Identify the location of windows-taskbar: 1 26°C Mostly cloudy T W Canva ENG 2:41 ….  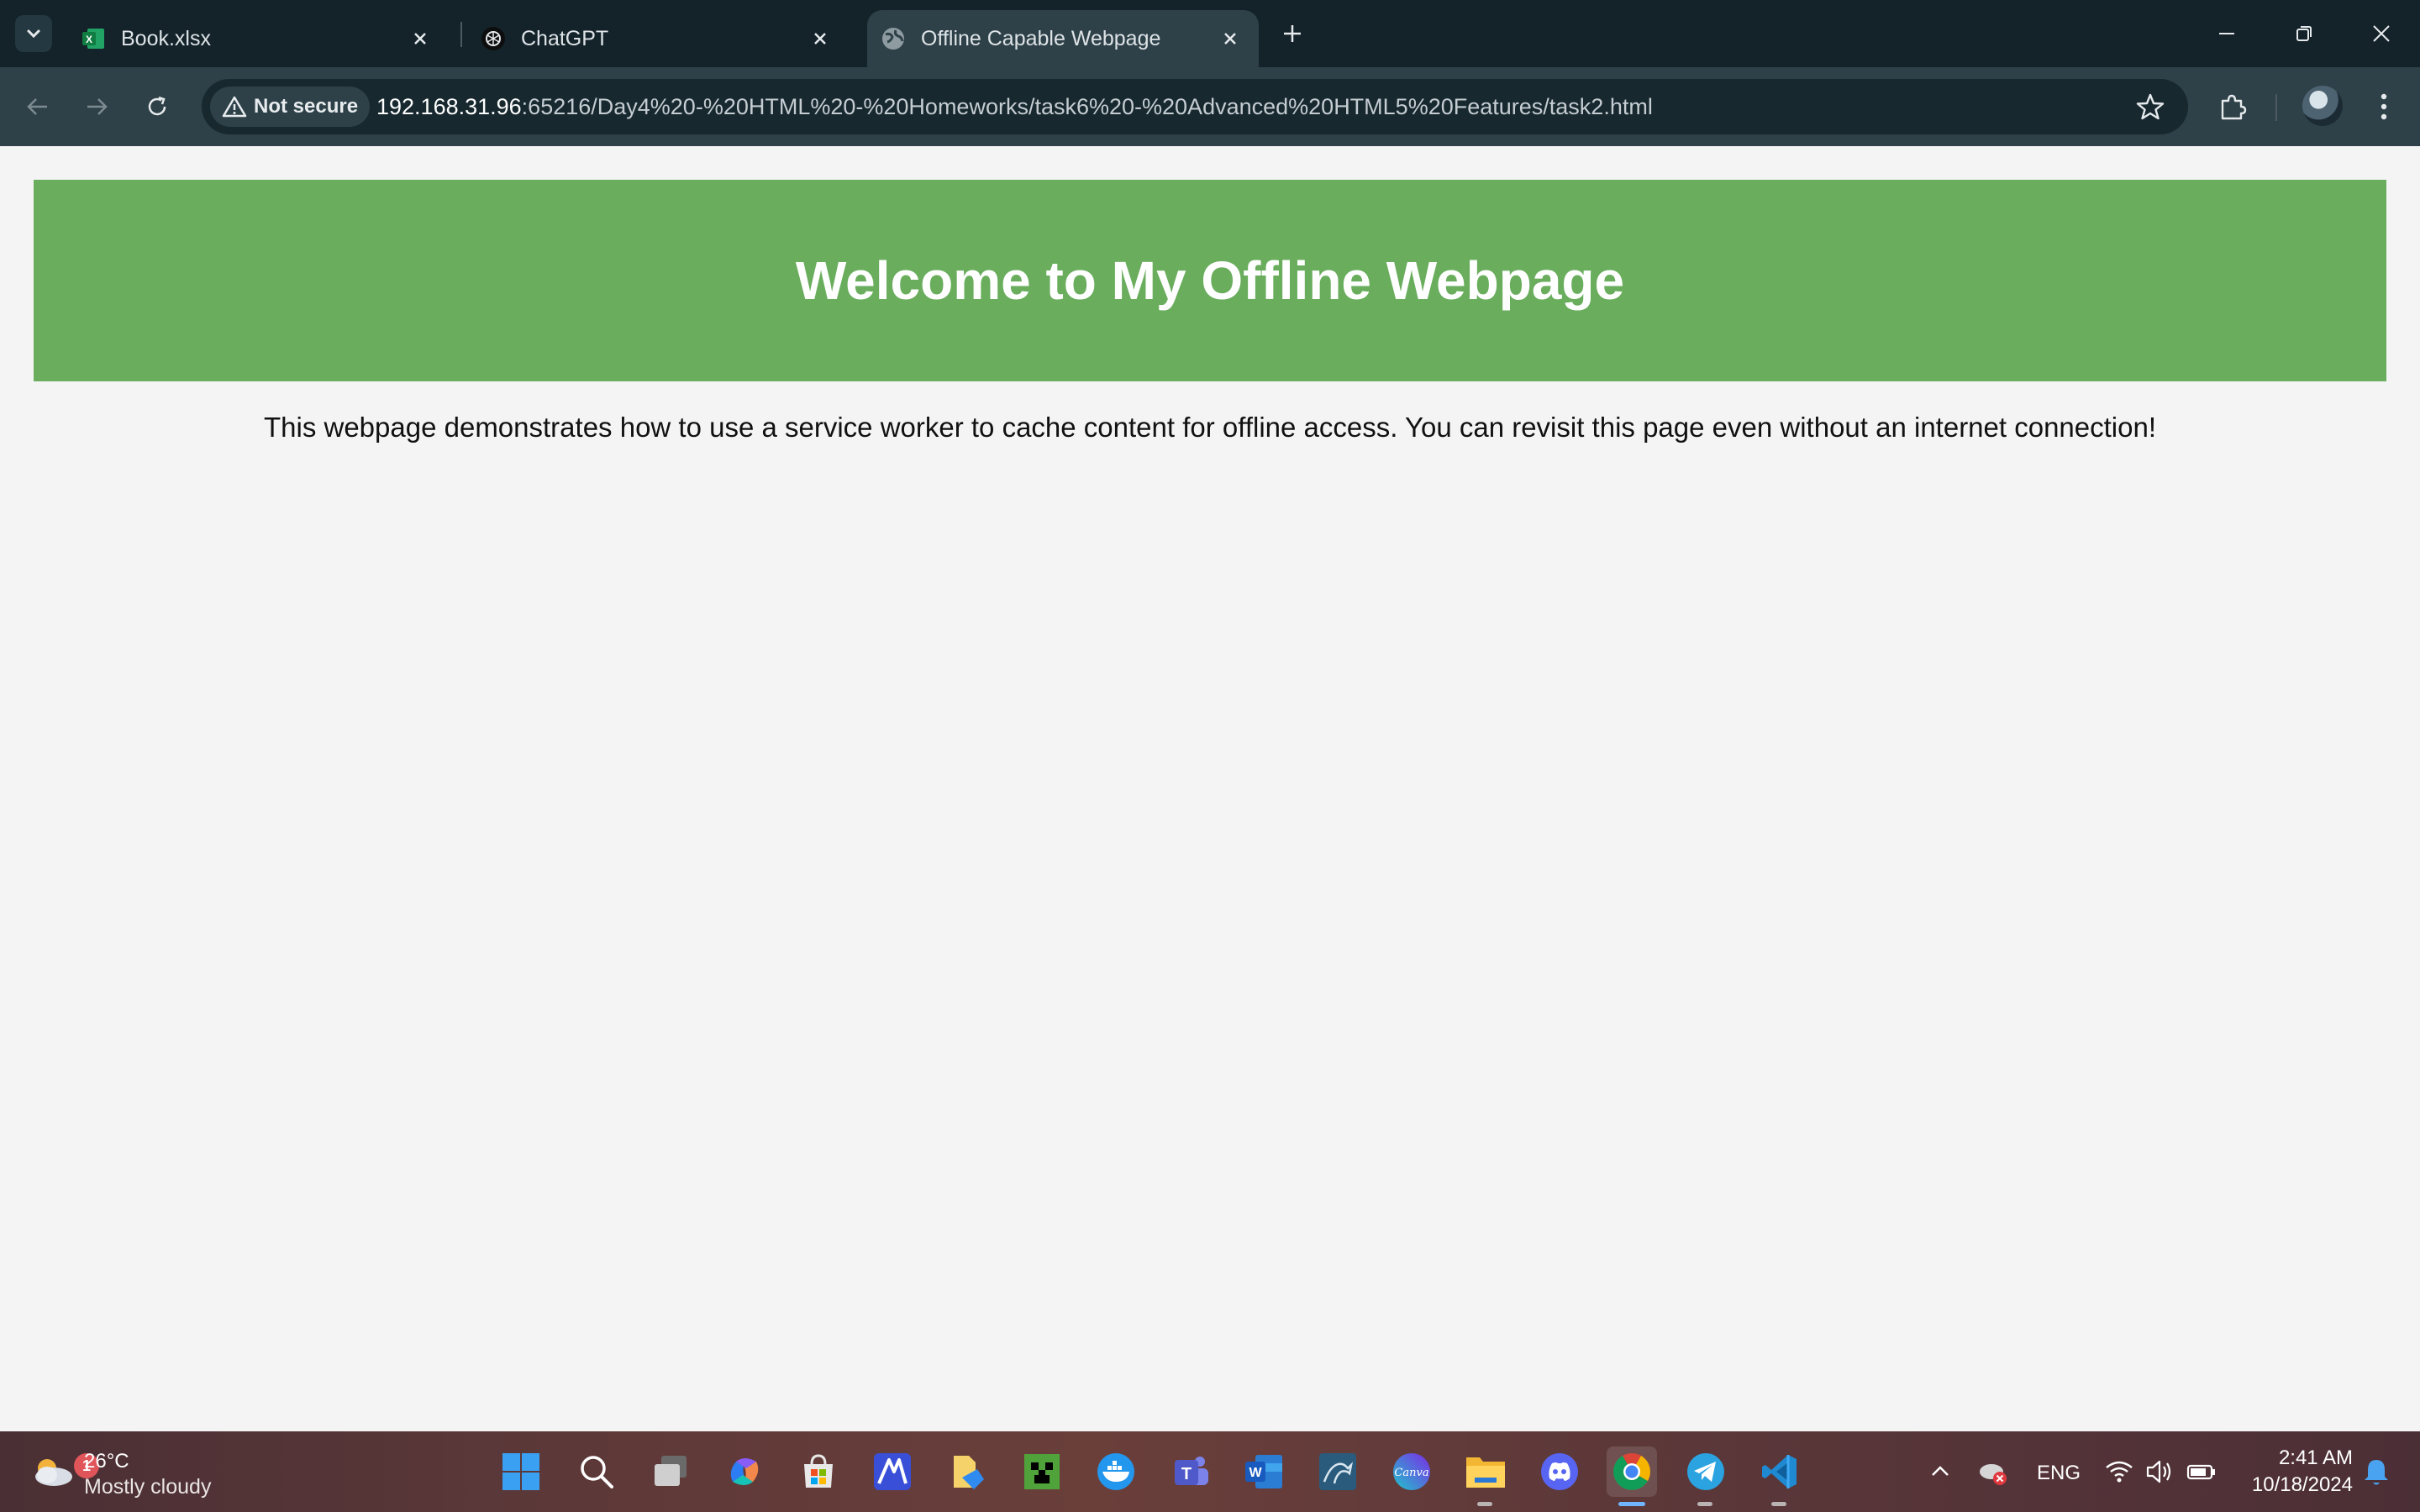
(1210, 1471).